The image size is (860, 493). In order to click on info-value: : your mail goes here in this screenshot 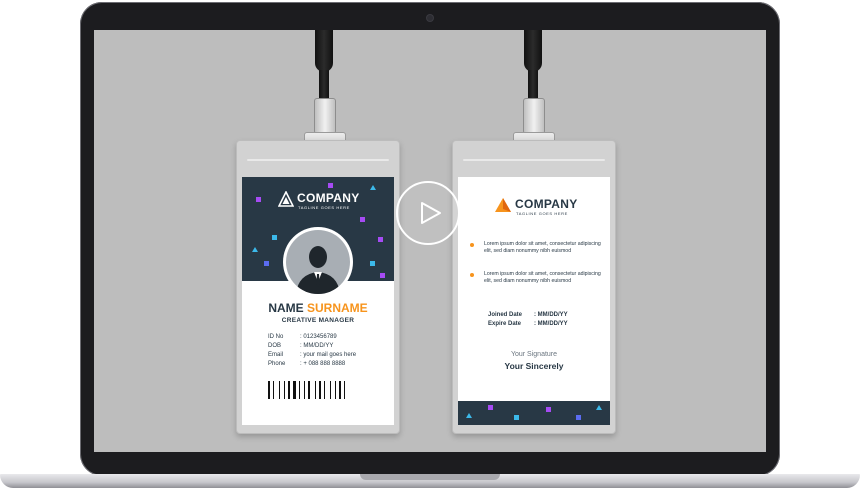, I will do `click(328, 355)`.